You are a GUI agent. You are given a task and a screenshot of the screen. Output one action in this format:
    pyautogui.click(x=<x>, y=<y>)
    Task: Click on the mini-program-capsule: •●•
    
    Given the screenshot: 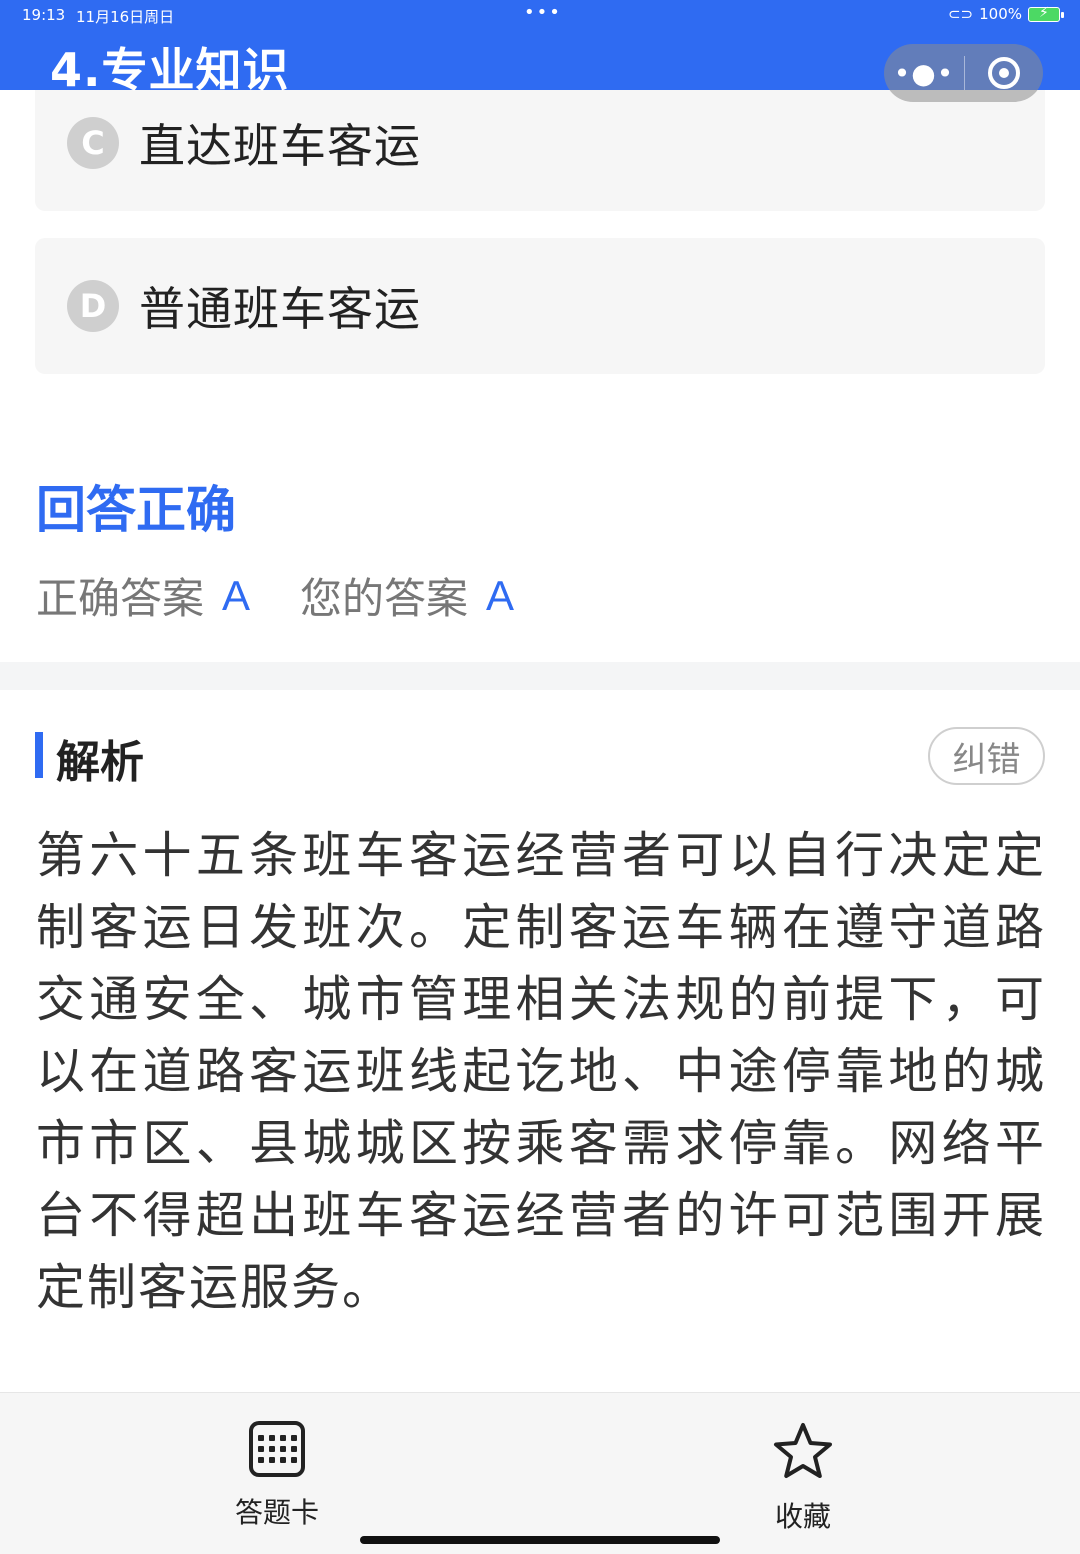 What is the action you would take?
    pyautogui.click(x=963, y=73)
    